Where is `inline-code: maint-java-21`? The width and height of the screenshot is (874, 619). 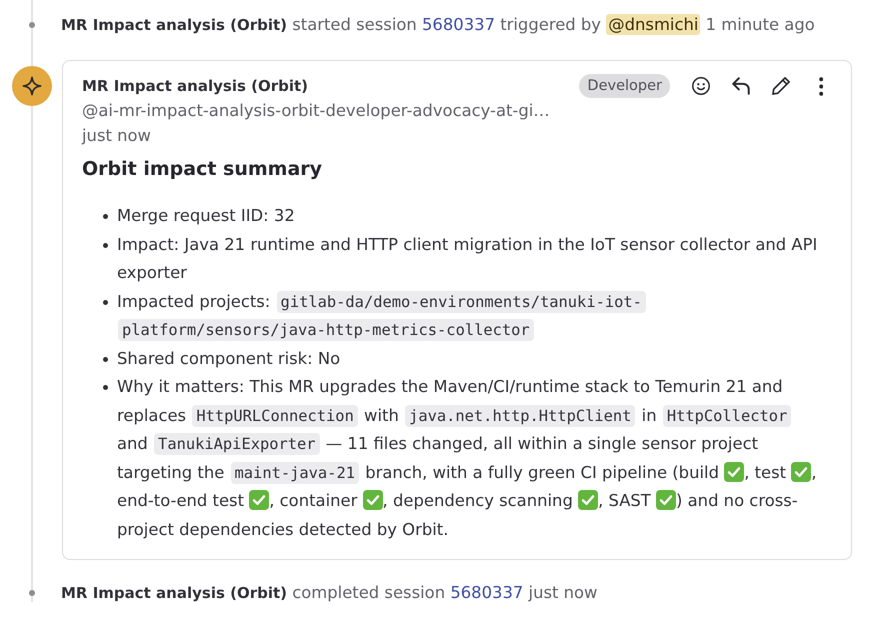
inline-code: maint-java-21 is located at coordinates (294, 473).